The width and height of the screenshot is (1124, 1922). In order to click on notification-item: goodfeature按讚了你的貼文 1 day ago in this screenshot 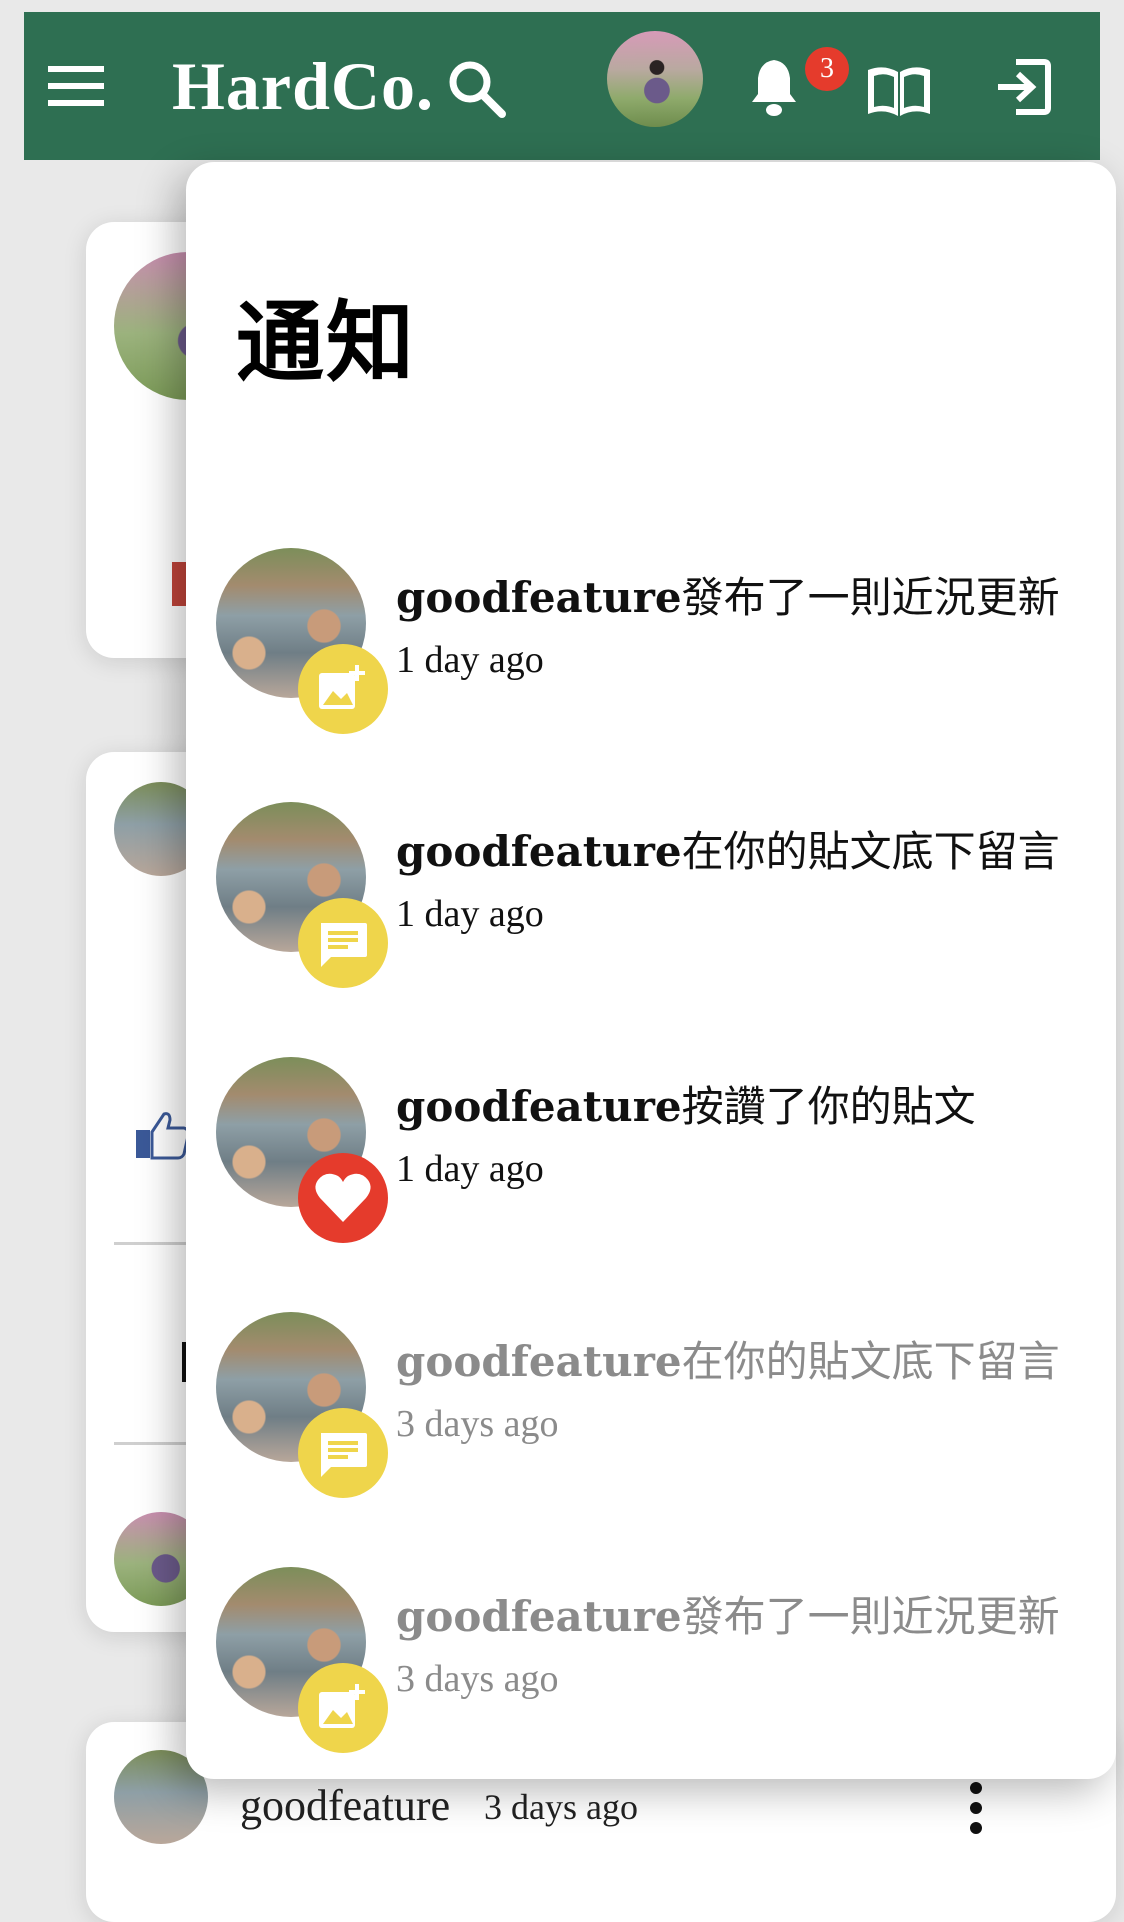, I will do `click(656, 1157)`.